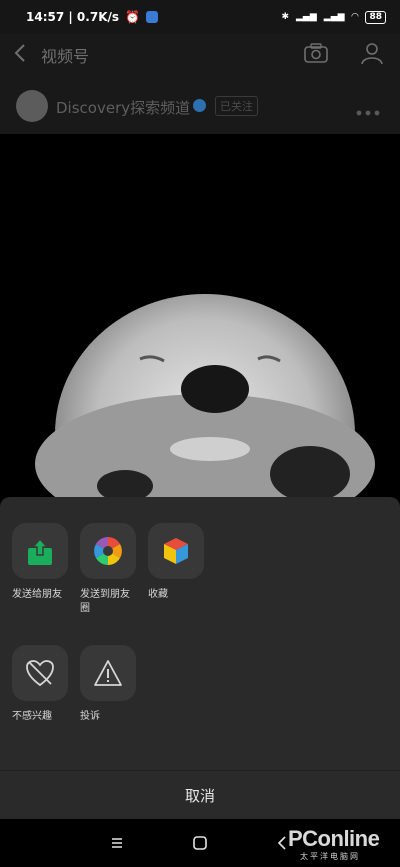 This screenshot has height=867, width=400. What do you see at coordinates (90, 716) in the screenshot?
I see `report-label: 投诉` at bounding box center [90, 716].